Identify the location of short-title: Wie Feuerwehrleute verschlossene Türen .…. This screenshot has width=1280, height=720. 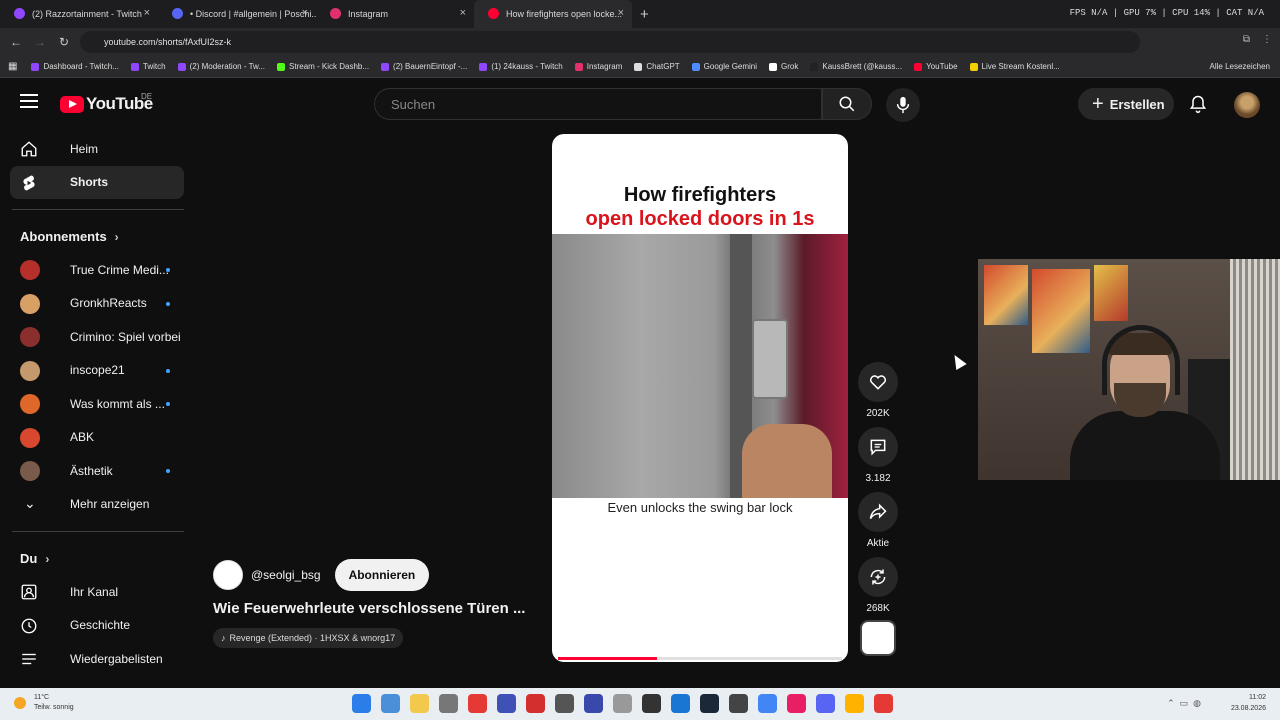
(378, 608).